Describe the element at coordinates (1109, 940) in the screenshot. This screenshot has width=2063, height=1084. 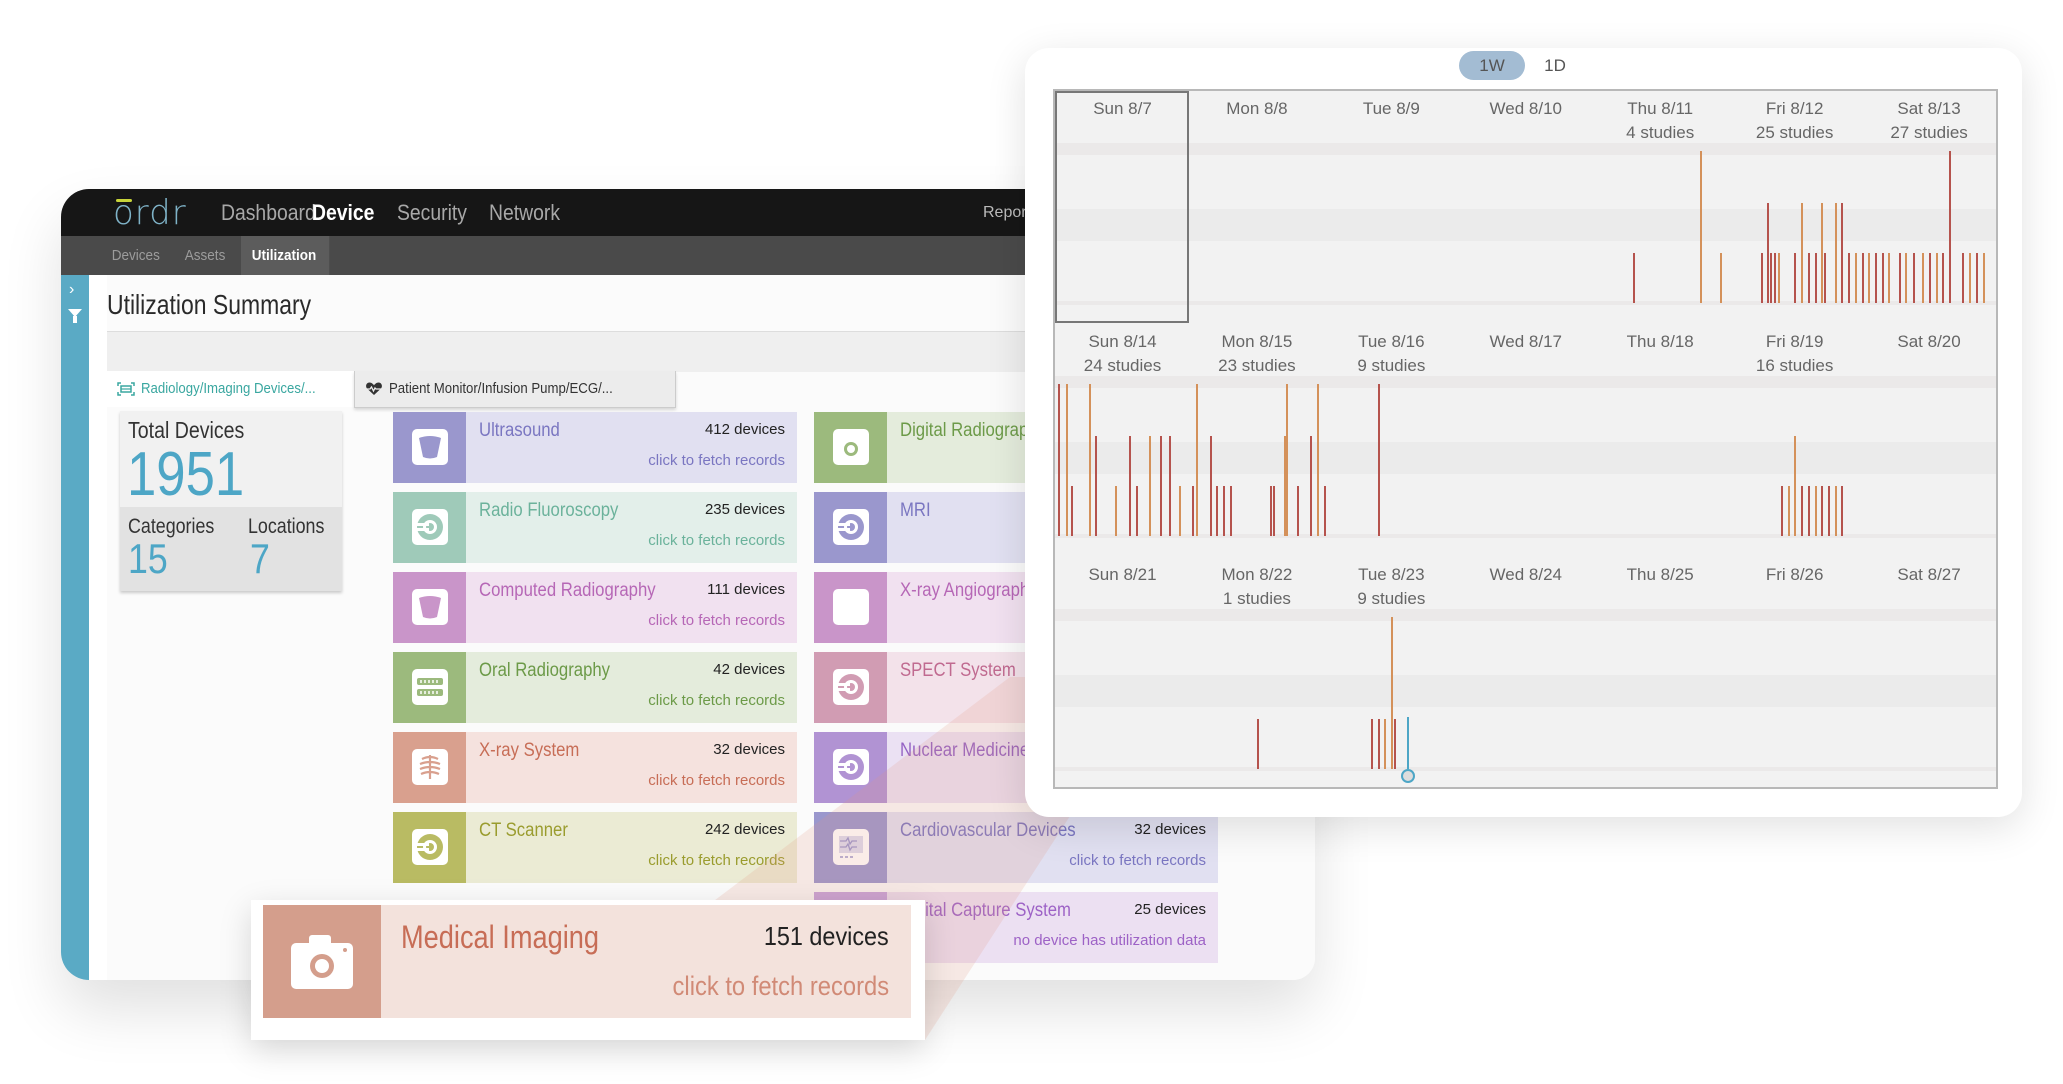
I see `fetch-records-link: no device has utilization data` at that location.